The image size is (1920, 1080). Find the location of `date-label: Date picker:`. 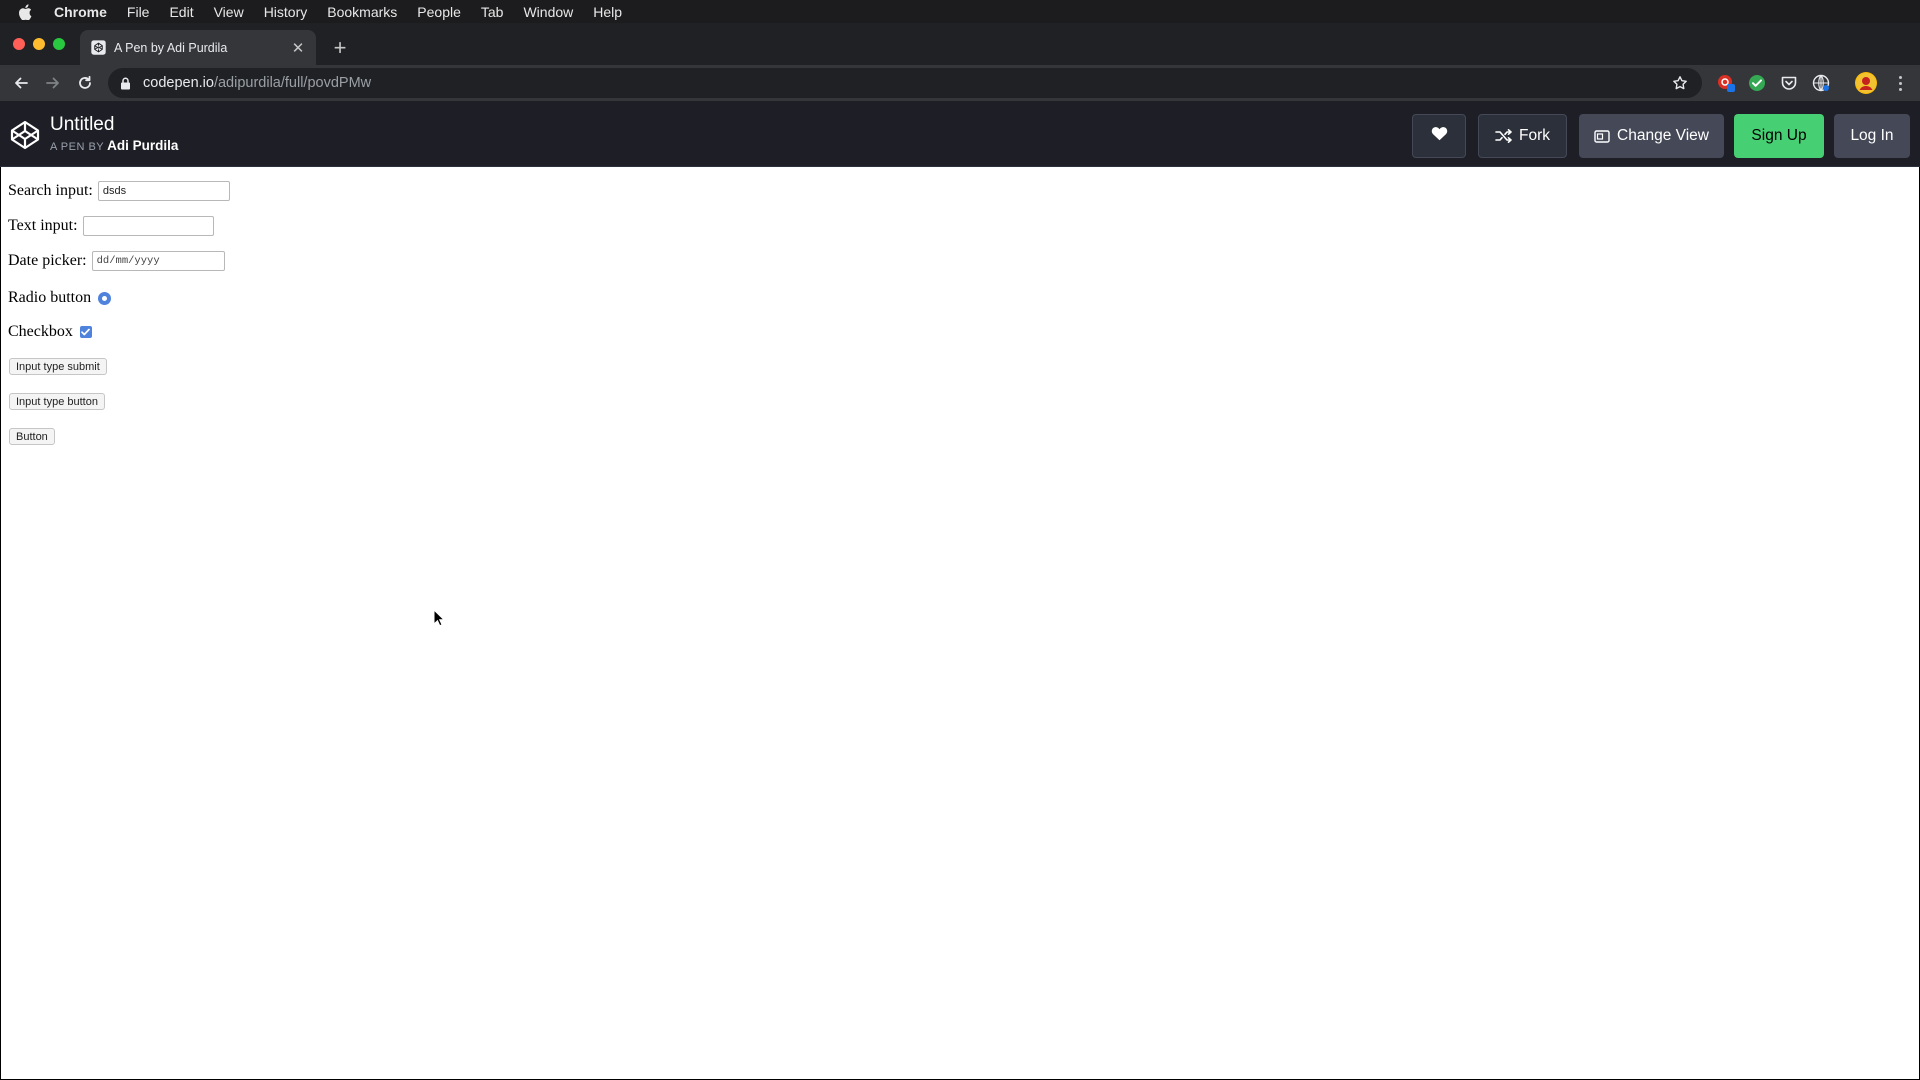

date-label: Date picker: is located at coordinates (47, 260).